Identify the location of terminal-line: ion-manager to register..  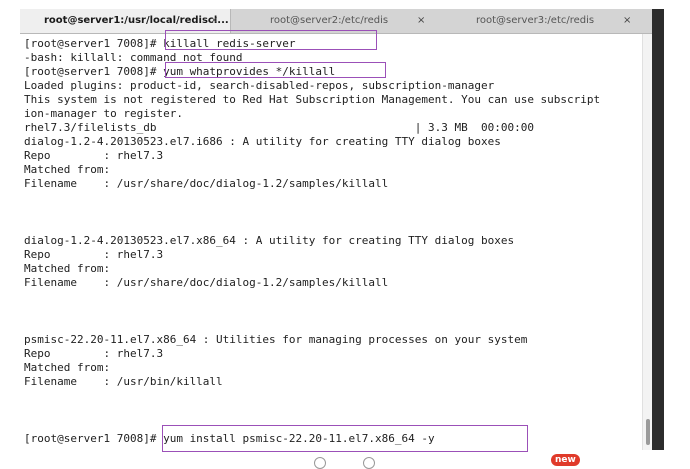
(103, 113).